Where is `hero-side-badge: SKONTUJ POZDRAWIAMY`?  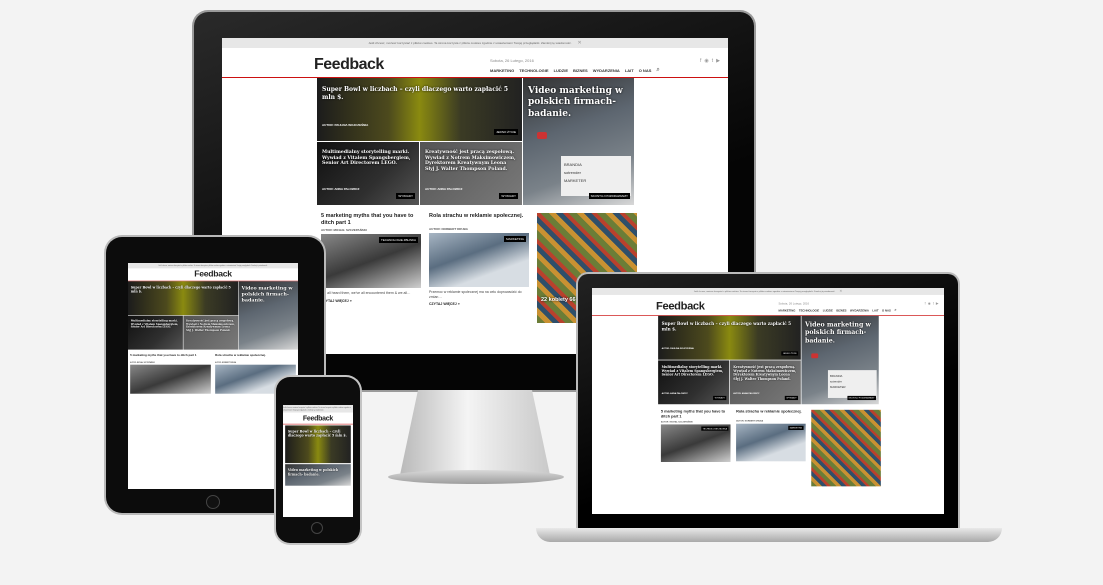 hero-side-badge: SKONTUJ POZDRAWIAMY is located at coordinates (609, 196).